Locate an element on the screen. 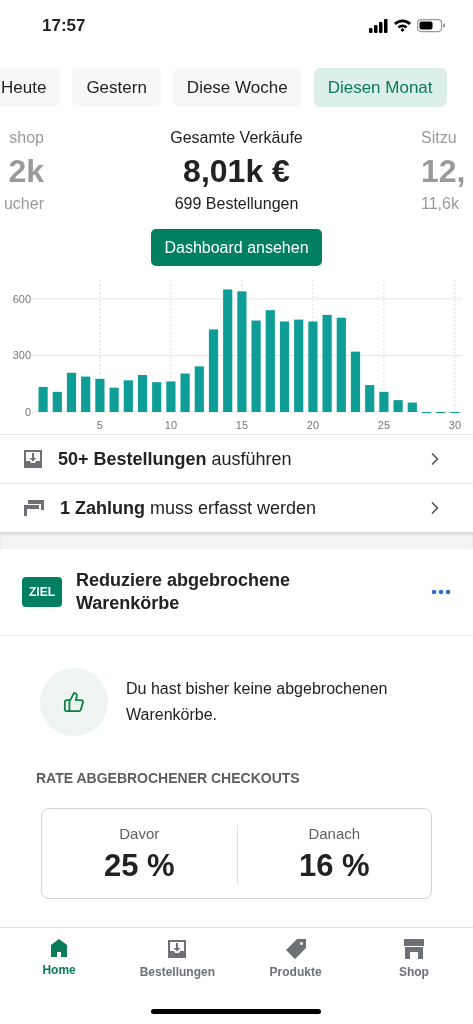 Image resolution: width=473 pixels, height=1024 pixels. goal-badge: ZIEL is located at coordinates (42, 592).